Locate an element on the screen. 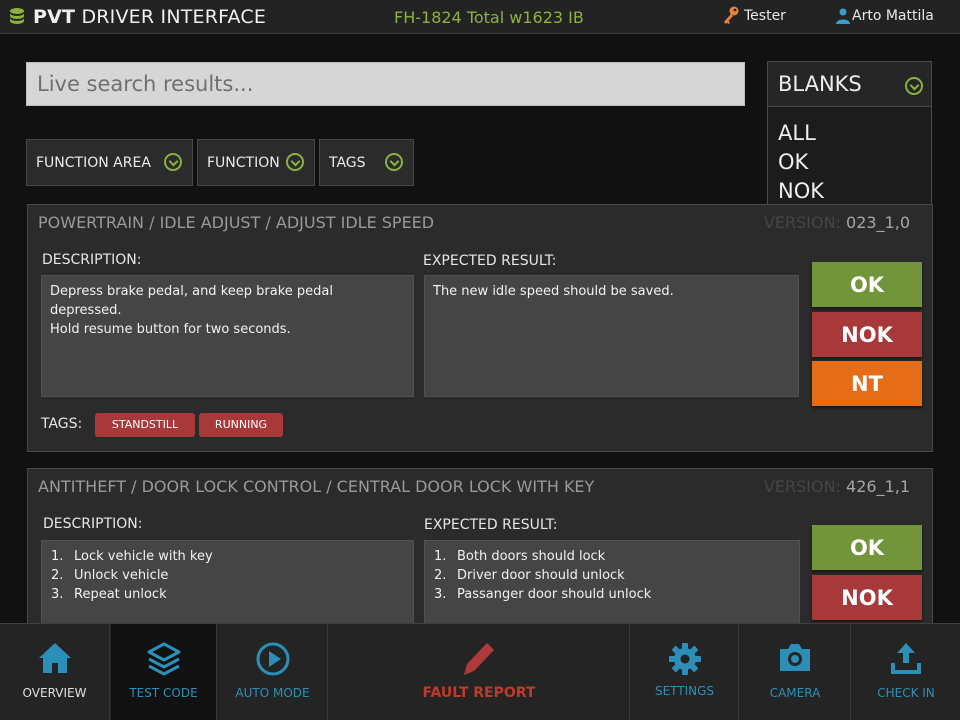 This screenshot has height=720, width=960. nav-auto-mode: AUTO MODE is located at coordinates (273, 672).